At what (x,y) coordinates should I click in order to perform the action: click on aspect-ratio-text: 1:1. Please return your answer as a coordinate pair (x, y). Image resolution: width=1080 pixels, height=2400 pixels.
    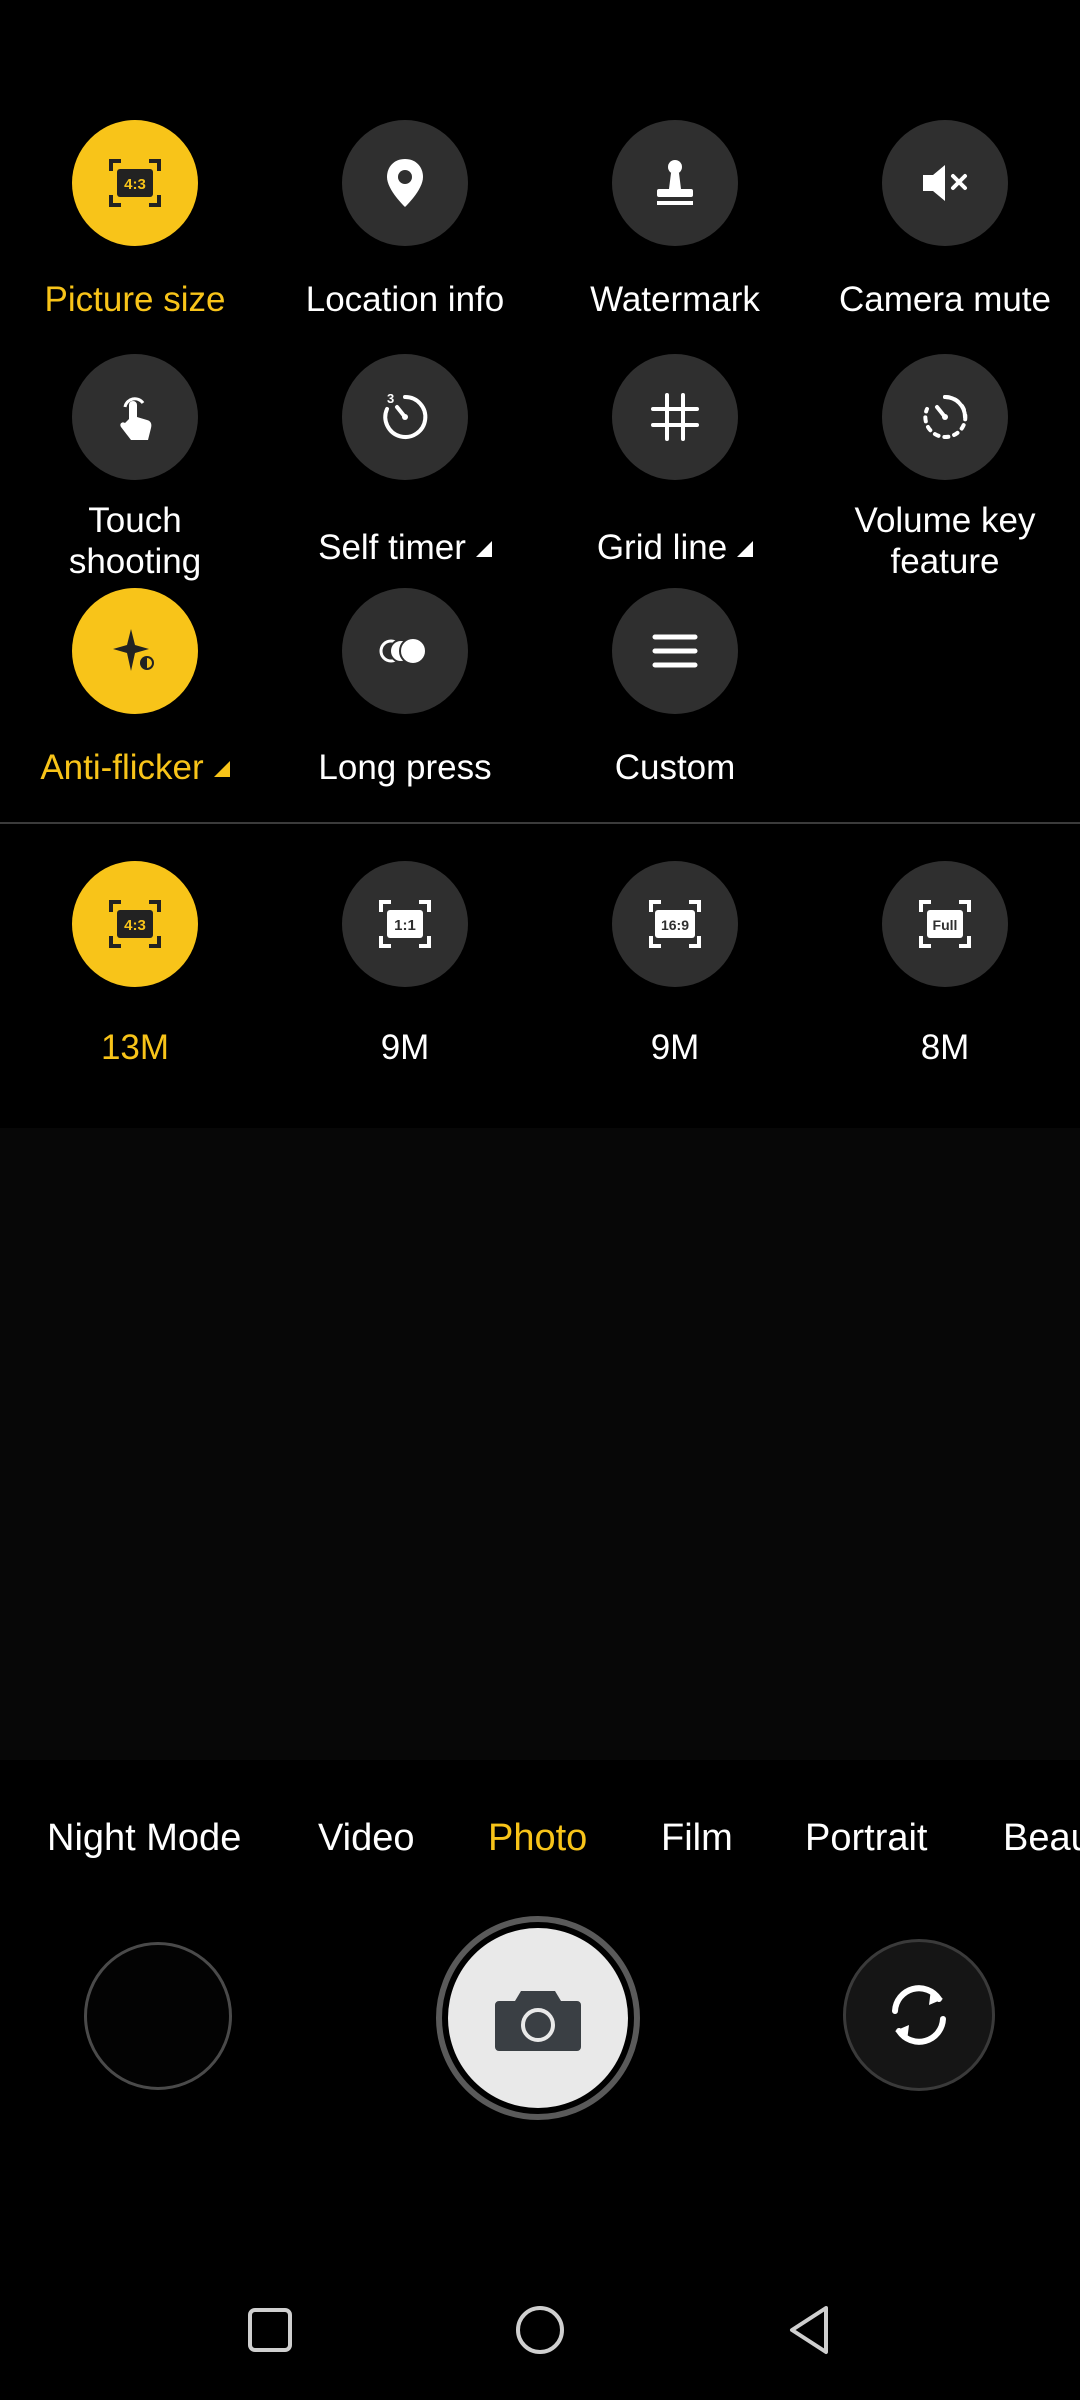
    Looking at the image, I should click on (405, 925).